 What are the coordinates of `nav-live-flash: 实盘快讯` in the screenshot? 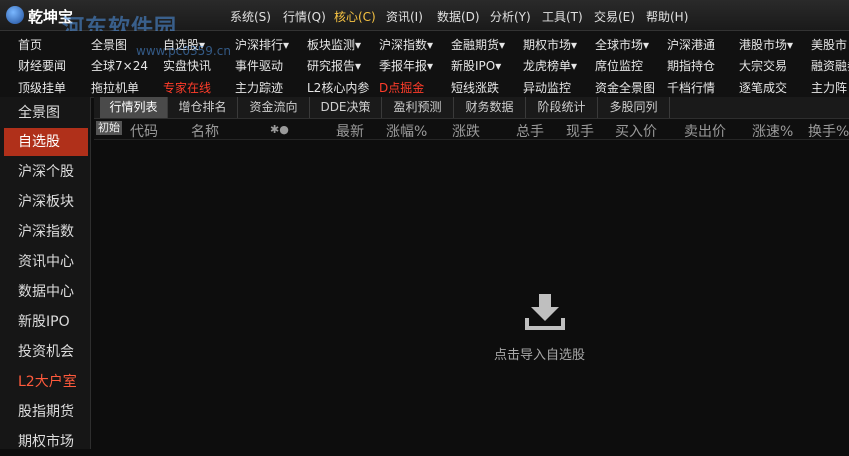 It's located at (187, 65).